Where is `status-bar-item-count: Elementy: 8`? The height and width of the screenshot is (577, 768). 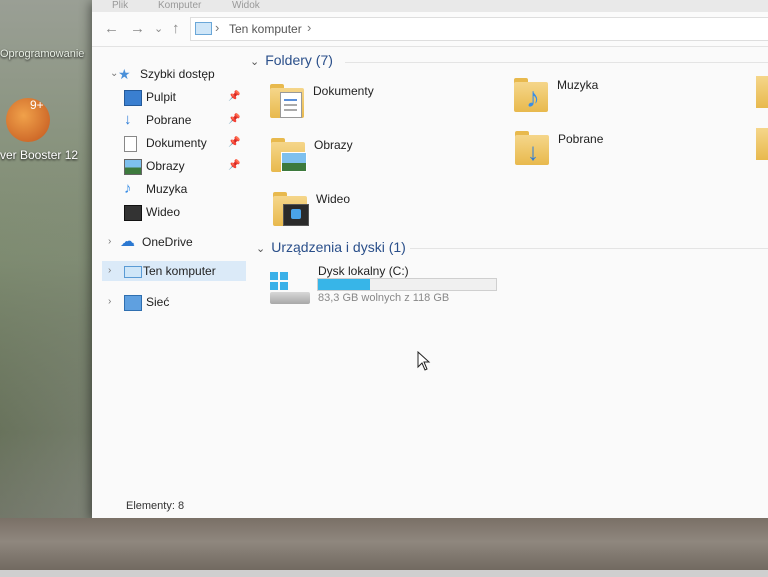
status-bar-item-count: Elementy: 8 is located at coordinates (155, 506).